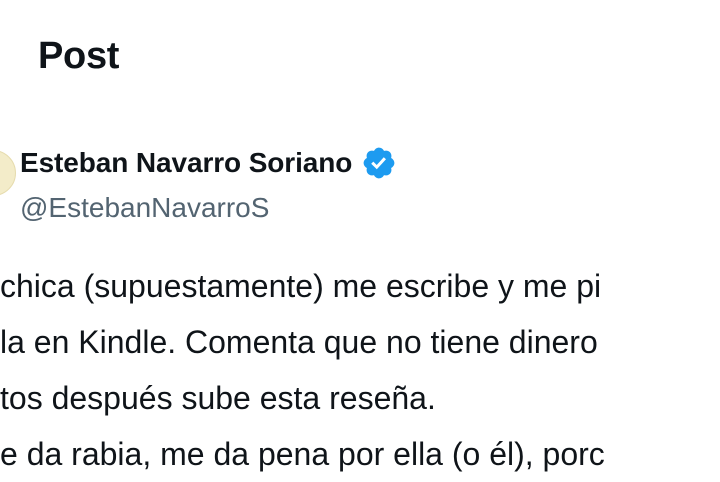 Image resolution: width=720 pixels, height=482 pixels. I want to click on page-title: Post, so click(79, 56).